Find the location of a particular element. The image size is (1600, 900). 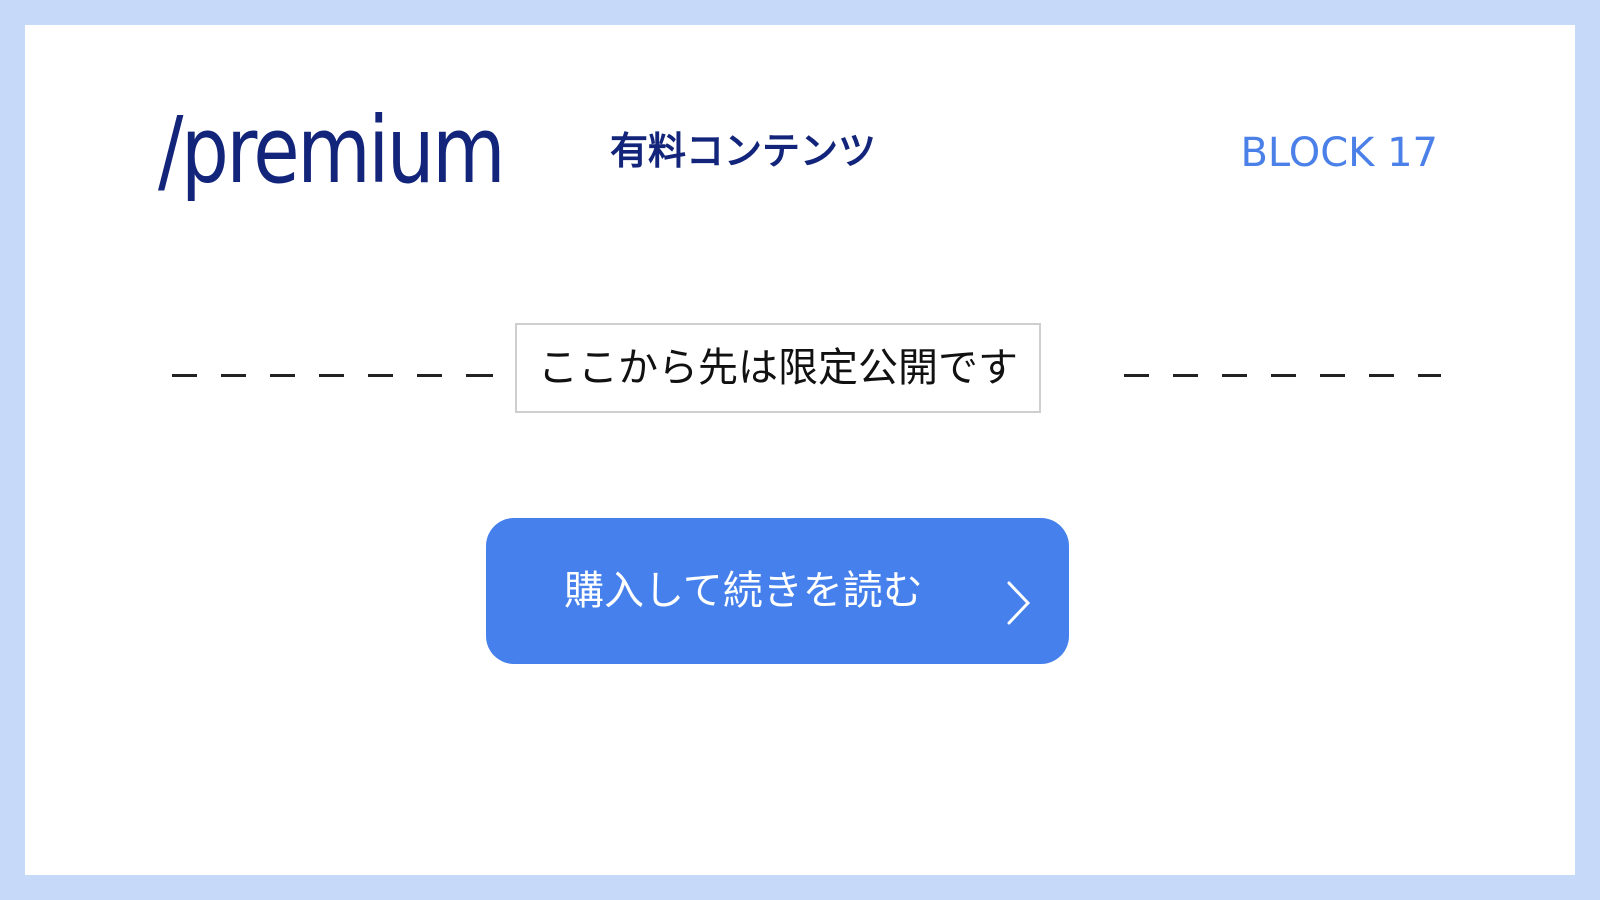

paywall-notice-text: ここから先は限定公開です is located at coordinates (778, 368).